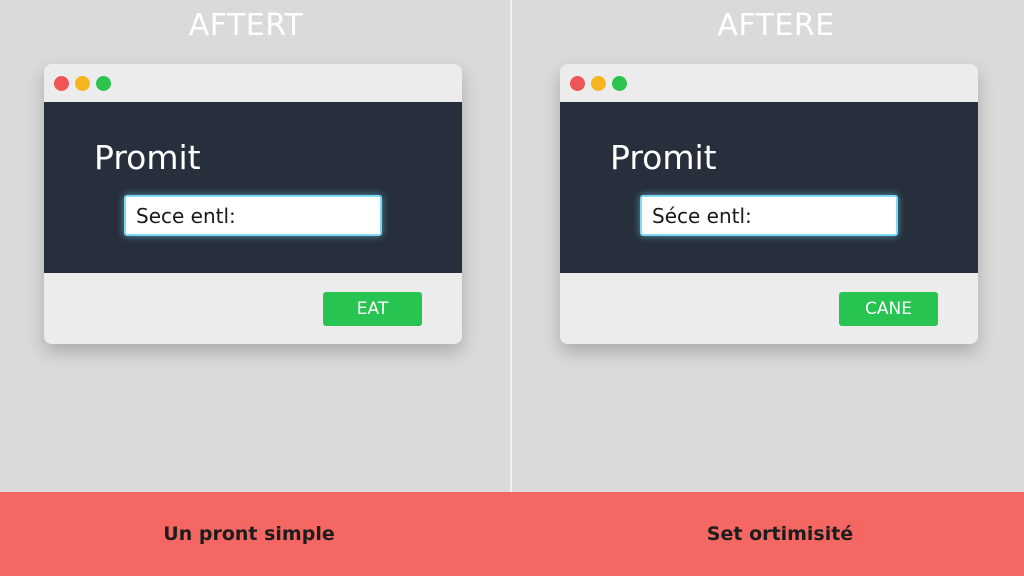 The width and height of the screenshot is (1024, 576). What do you see at coordinates (780, 534) in the screenshot?
I see `right-caption: Set ortimisité` at bounding box center [780, 534].